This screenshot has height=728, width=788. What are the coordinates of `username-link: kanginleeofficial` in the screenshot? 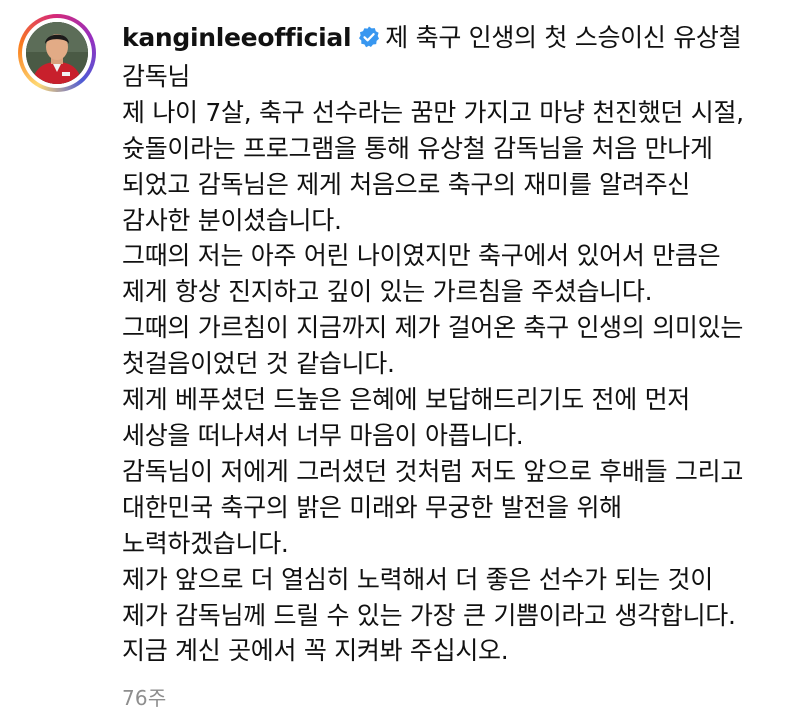 It's located at (237, 37).